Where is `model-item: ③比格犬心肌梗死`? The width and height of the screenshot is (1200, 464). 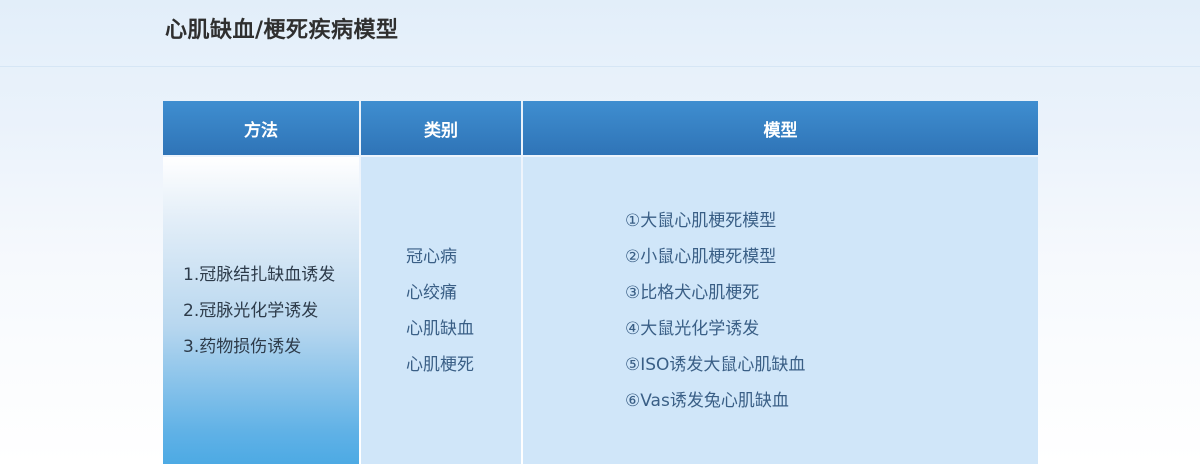 model-item: ③比格犬心肌梗死 is located at coordinates (692, 293).